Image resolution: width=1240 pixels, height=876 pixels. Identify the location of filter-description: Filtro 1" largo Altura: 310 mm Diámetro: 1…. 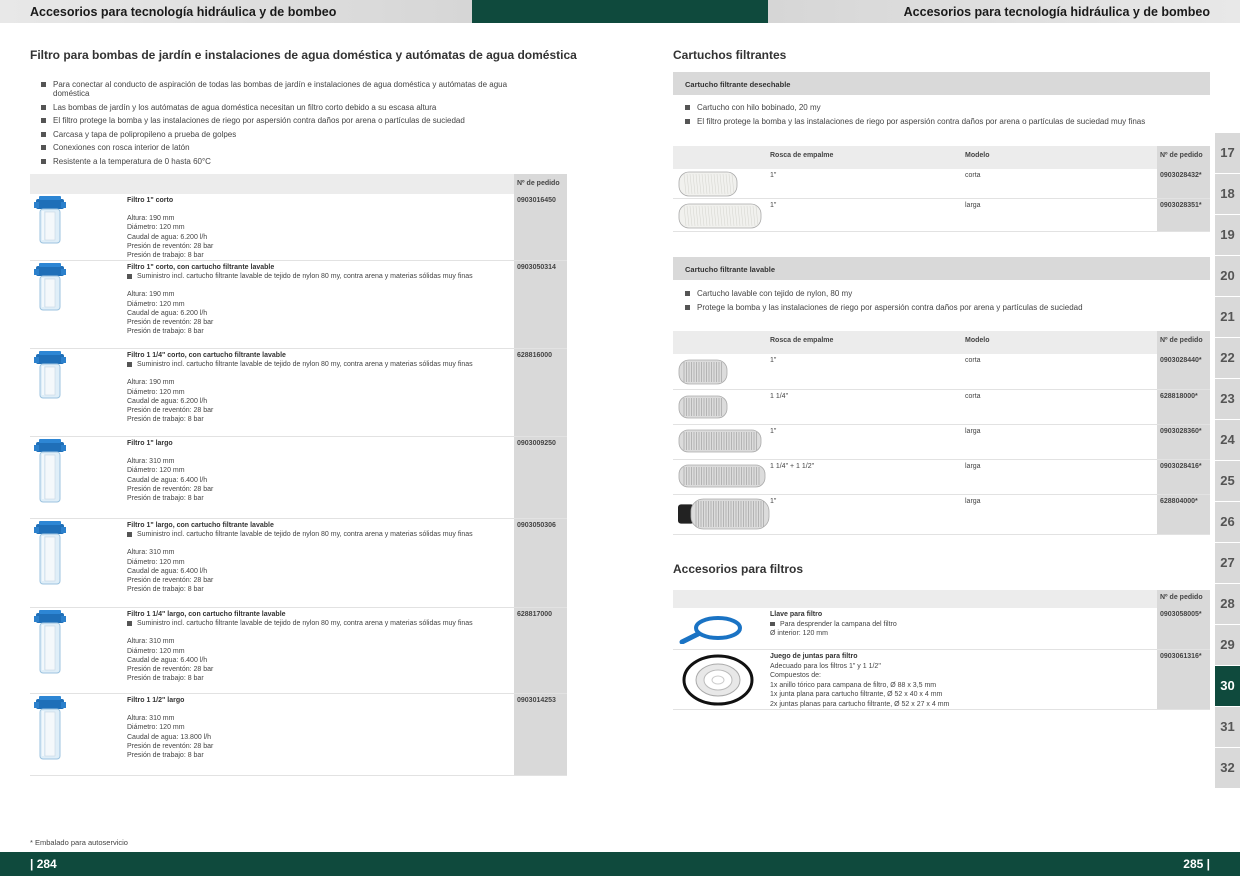
(312, 471).